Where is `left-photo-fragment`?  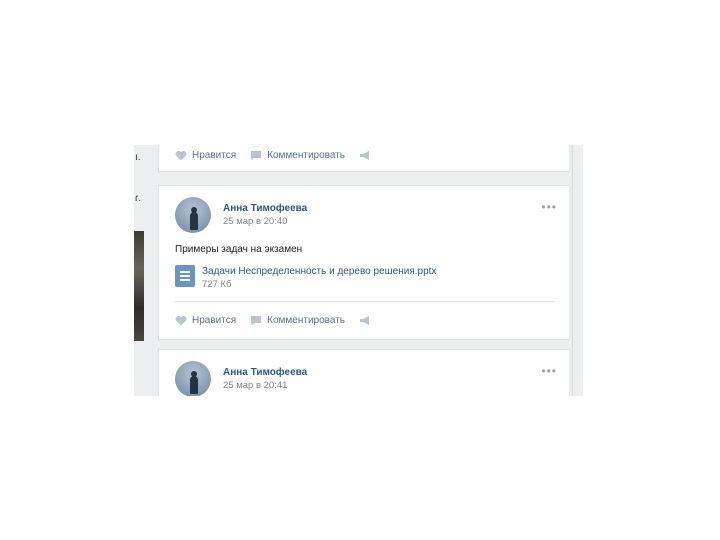 left-photo-fragment is located at coordinates (139, 286).